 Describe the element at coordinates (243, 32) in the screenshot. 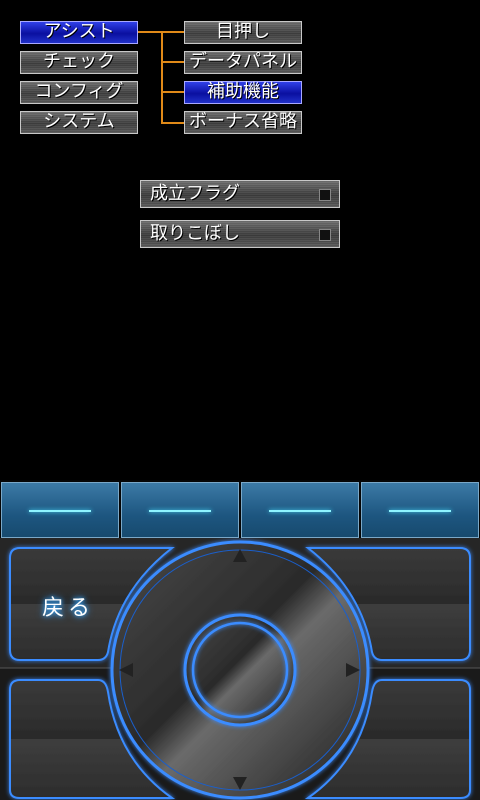

I see `submenu-item-meoshi: 目押し` at that location.